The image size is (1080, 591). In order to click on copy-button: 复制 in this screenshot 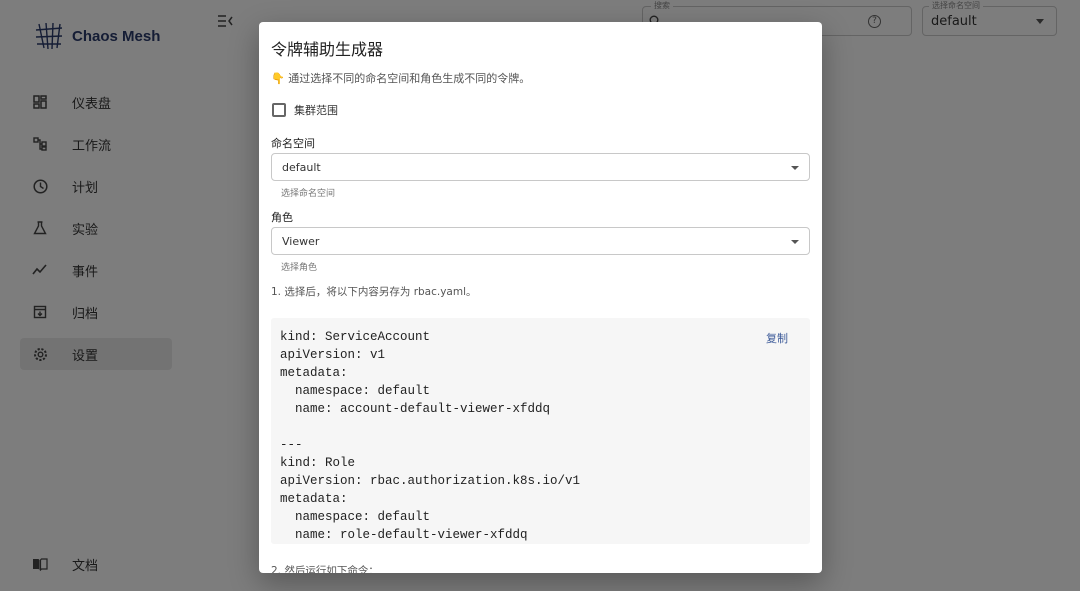, I will do `click(777, 338)`.